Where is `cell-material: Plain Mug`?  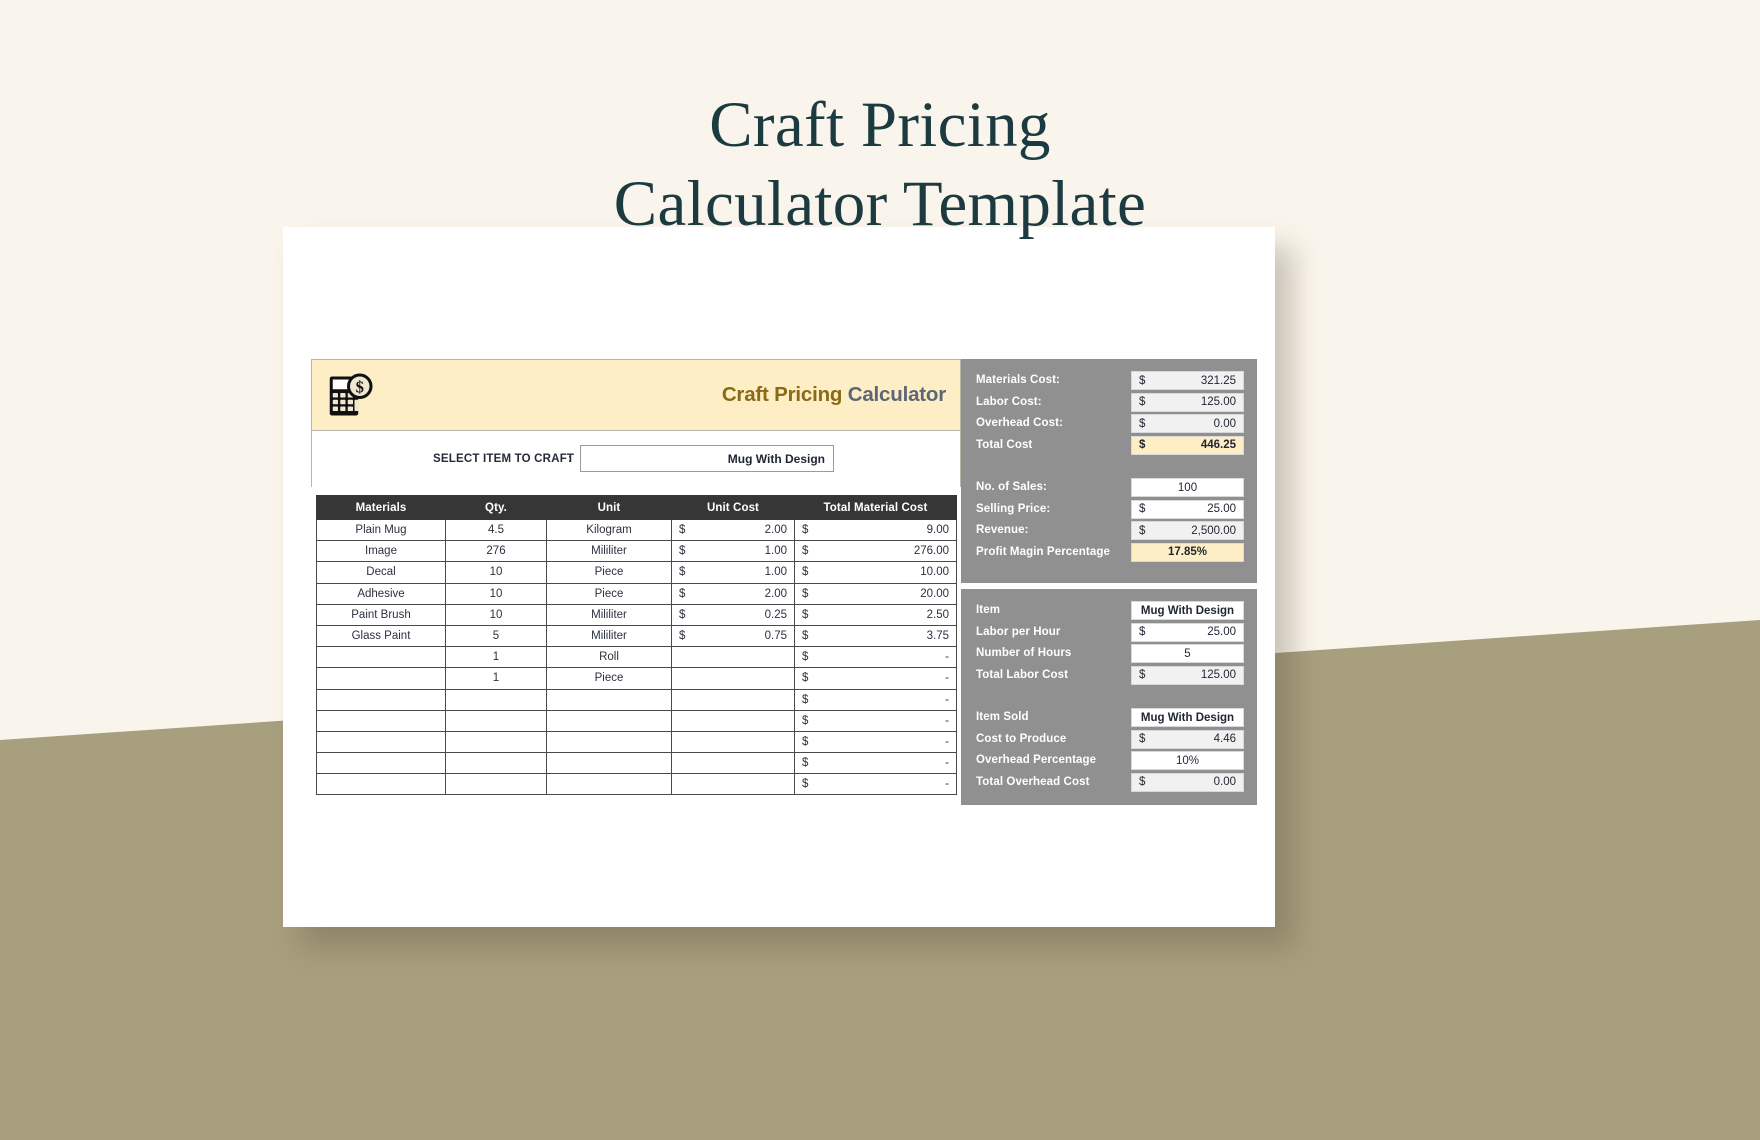 cell-material: Plain Mug is located at coordinates (381, 530).